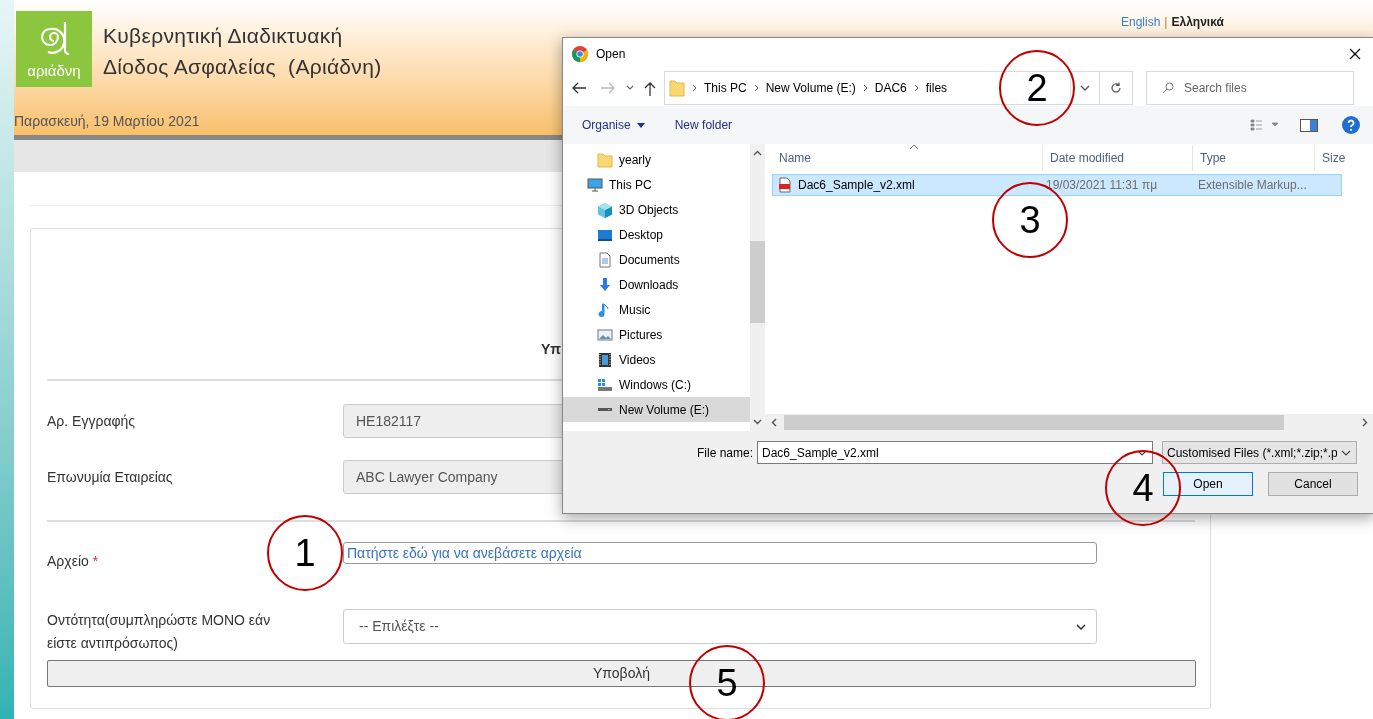 The height and width of the screenshot is (719, 1373). Describe the element at coordinates (159, 632) in the screenshot. I see `field-label: Οντότητα(συμπληρώστε ΜΟΝΟ εάν είστε αντιπρόσωπος)` at that location.